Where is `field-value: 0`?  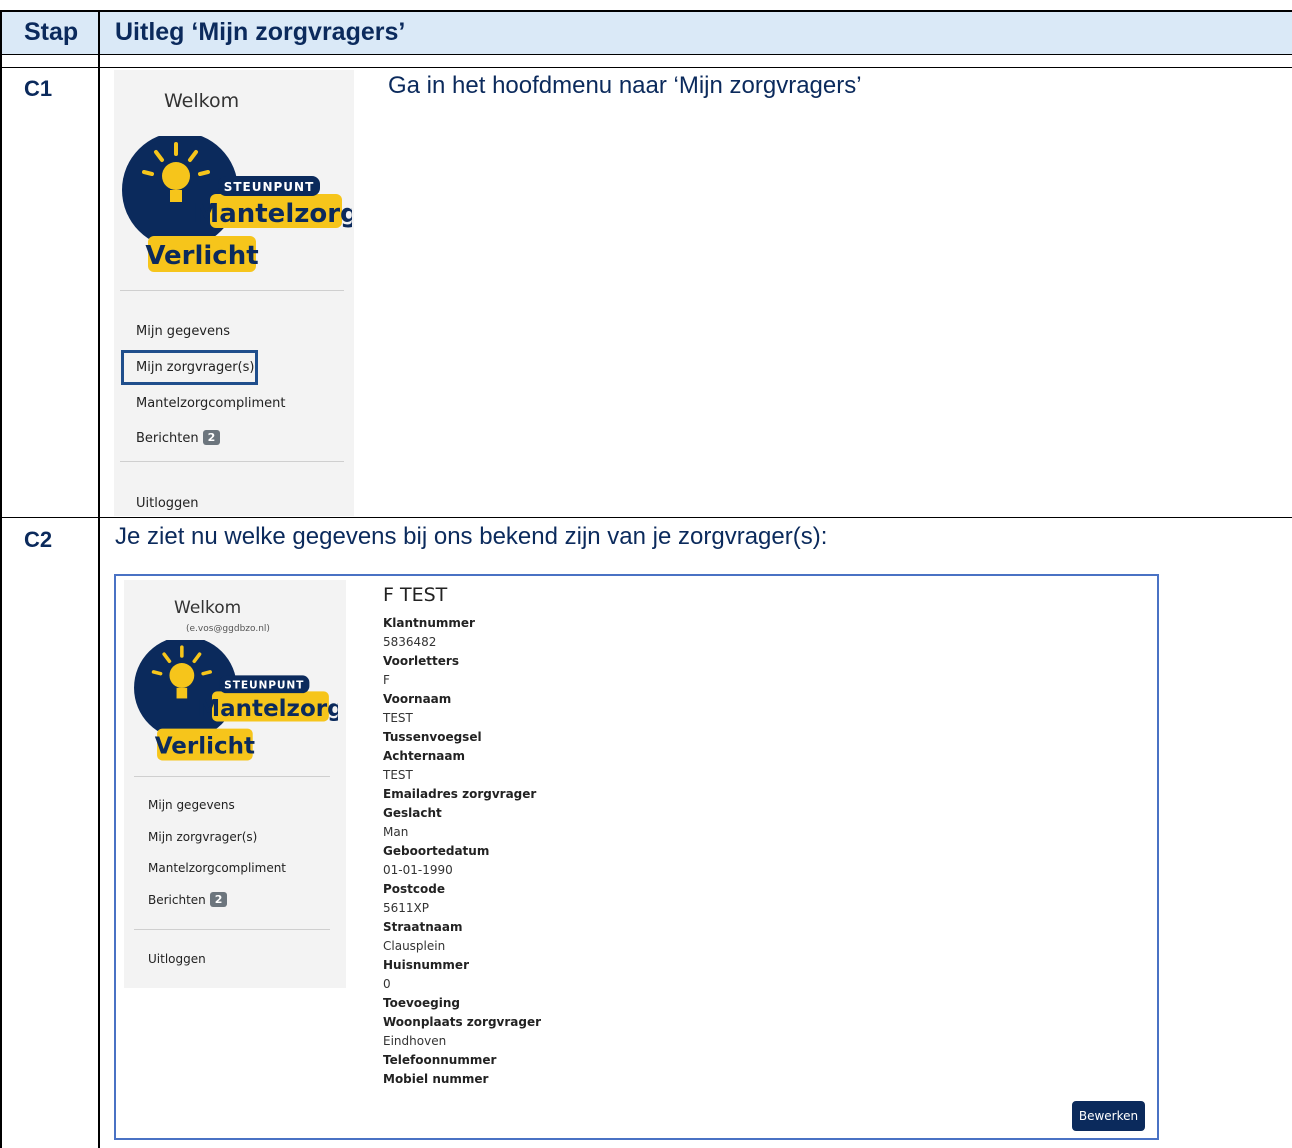
field-value: 0 is located at coordinates (387, 984).